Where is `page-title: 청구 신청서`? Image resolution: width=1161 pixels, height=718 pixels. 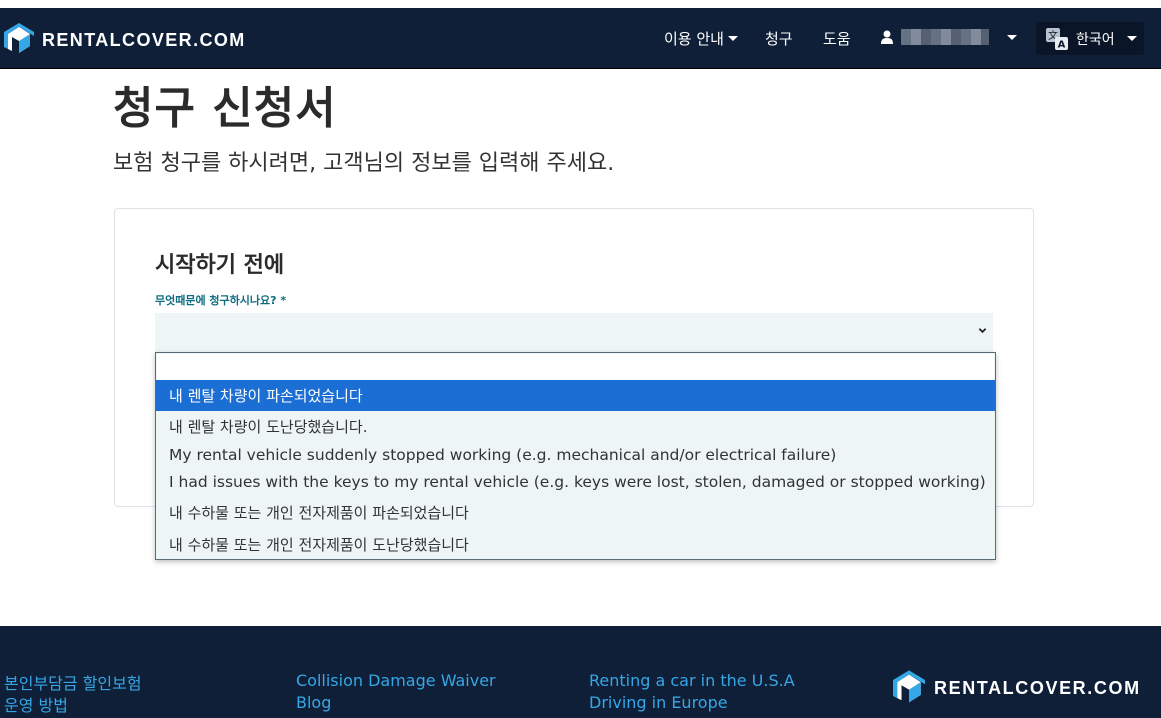 page-title: 청구 신청서 is located at coordinates (225, 108).